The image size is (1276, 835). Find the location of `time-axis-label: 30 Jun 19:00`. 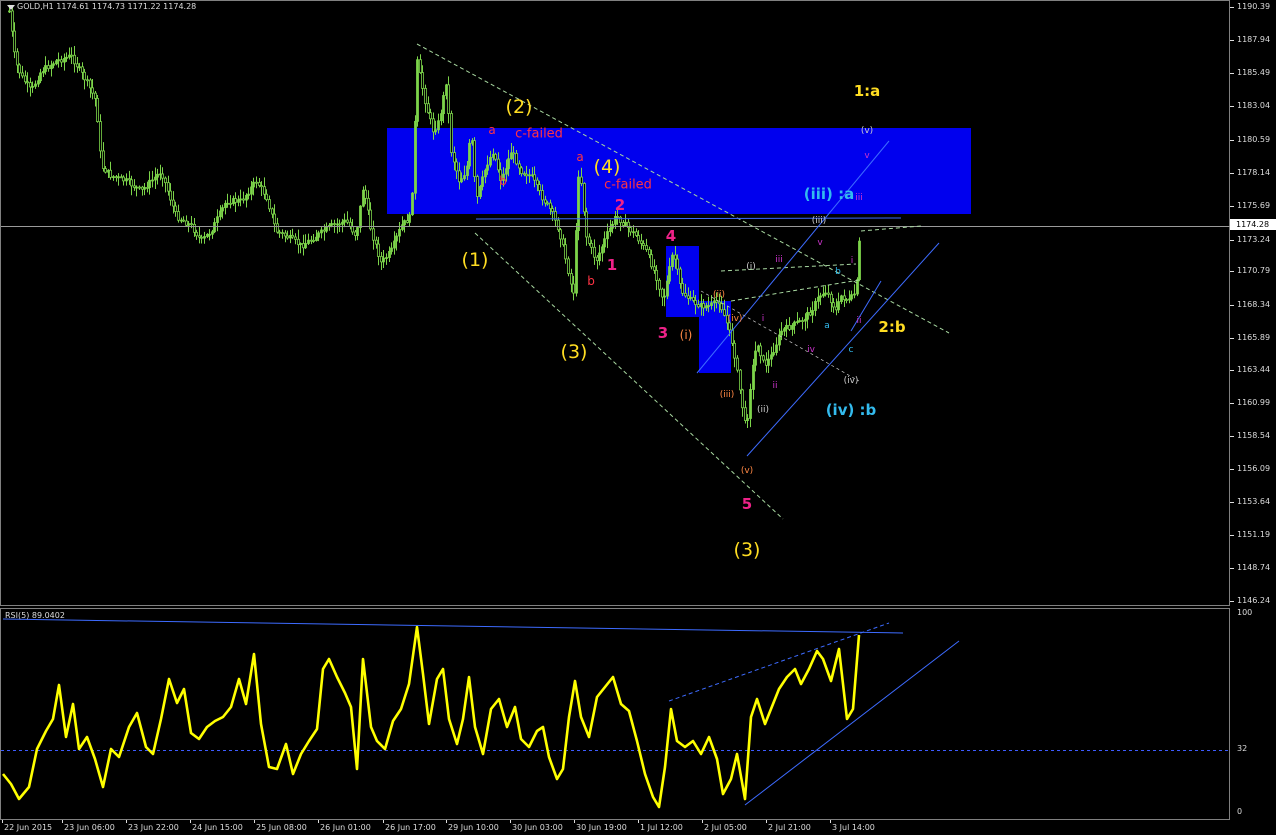

time-axis-label: 30 Jun 19:00 is located at coordinates (601, 827).